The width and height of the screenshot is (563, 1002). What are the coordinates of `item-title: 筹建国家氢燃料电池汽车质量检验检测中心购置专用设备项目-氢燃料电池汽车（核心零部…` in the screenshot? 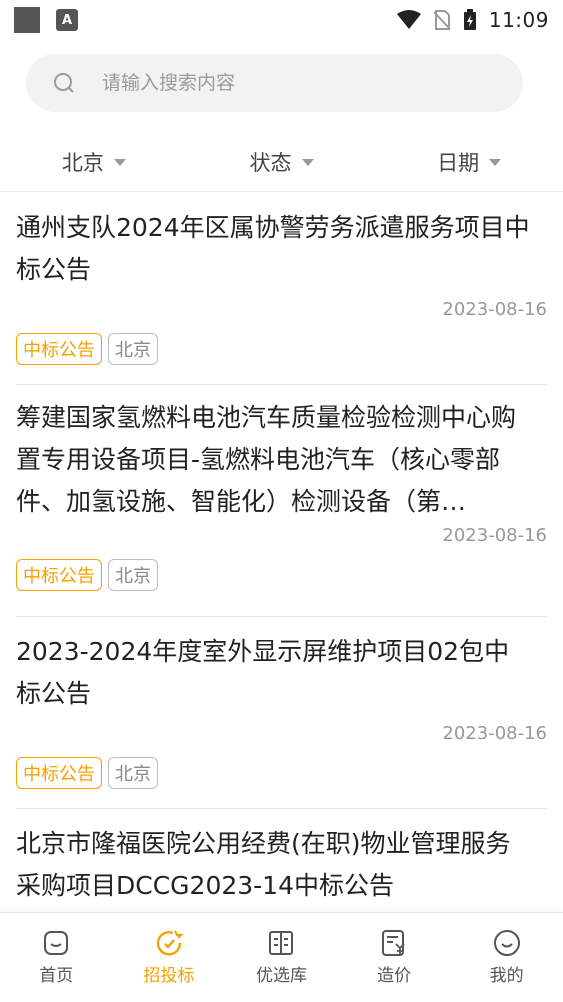 It's located at (266, 459).